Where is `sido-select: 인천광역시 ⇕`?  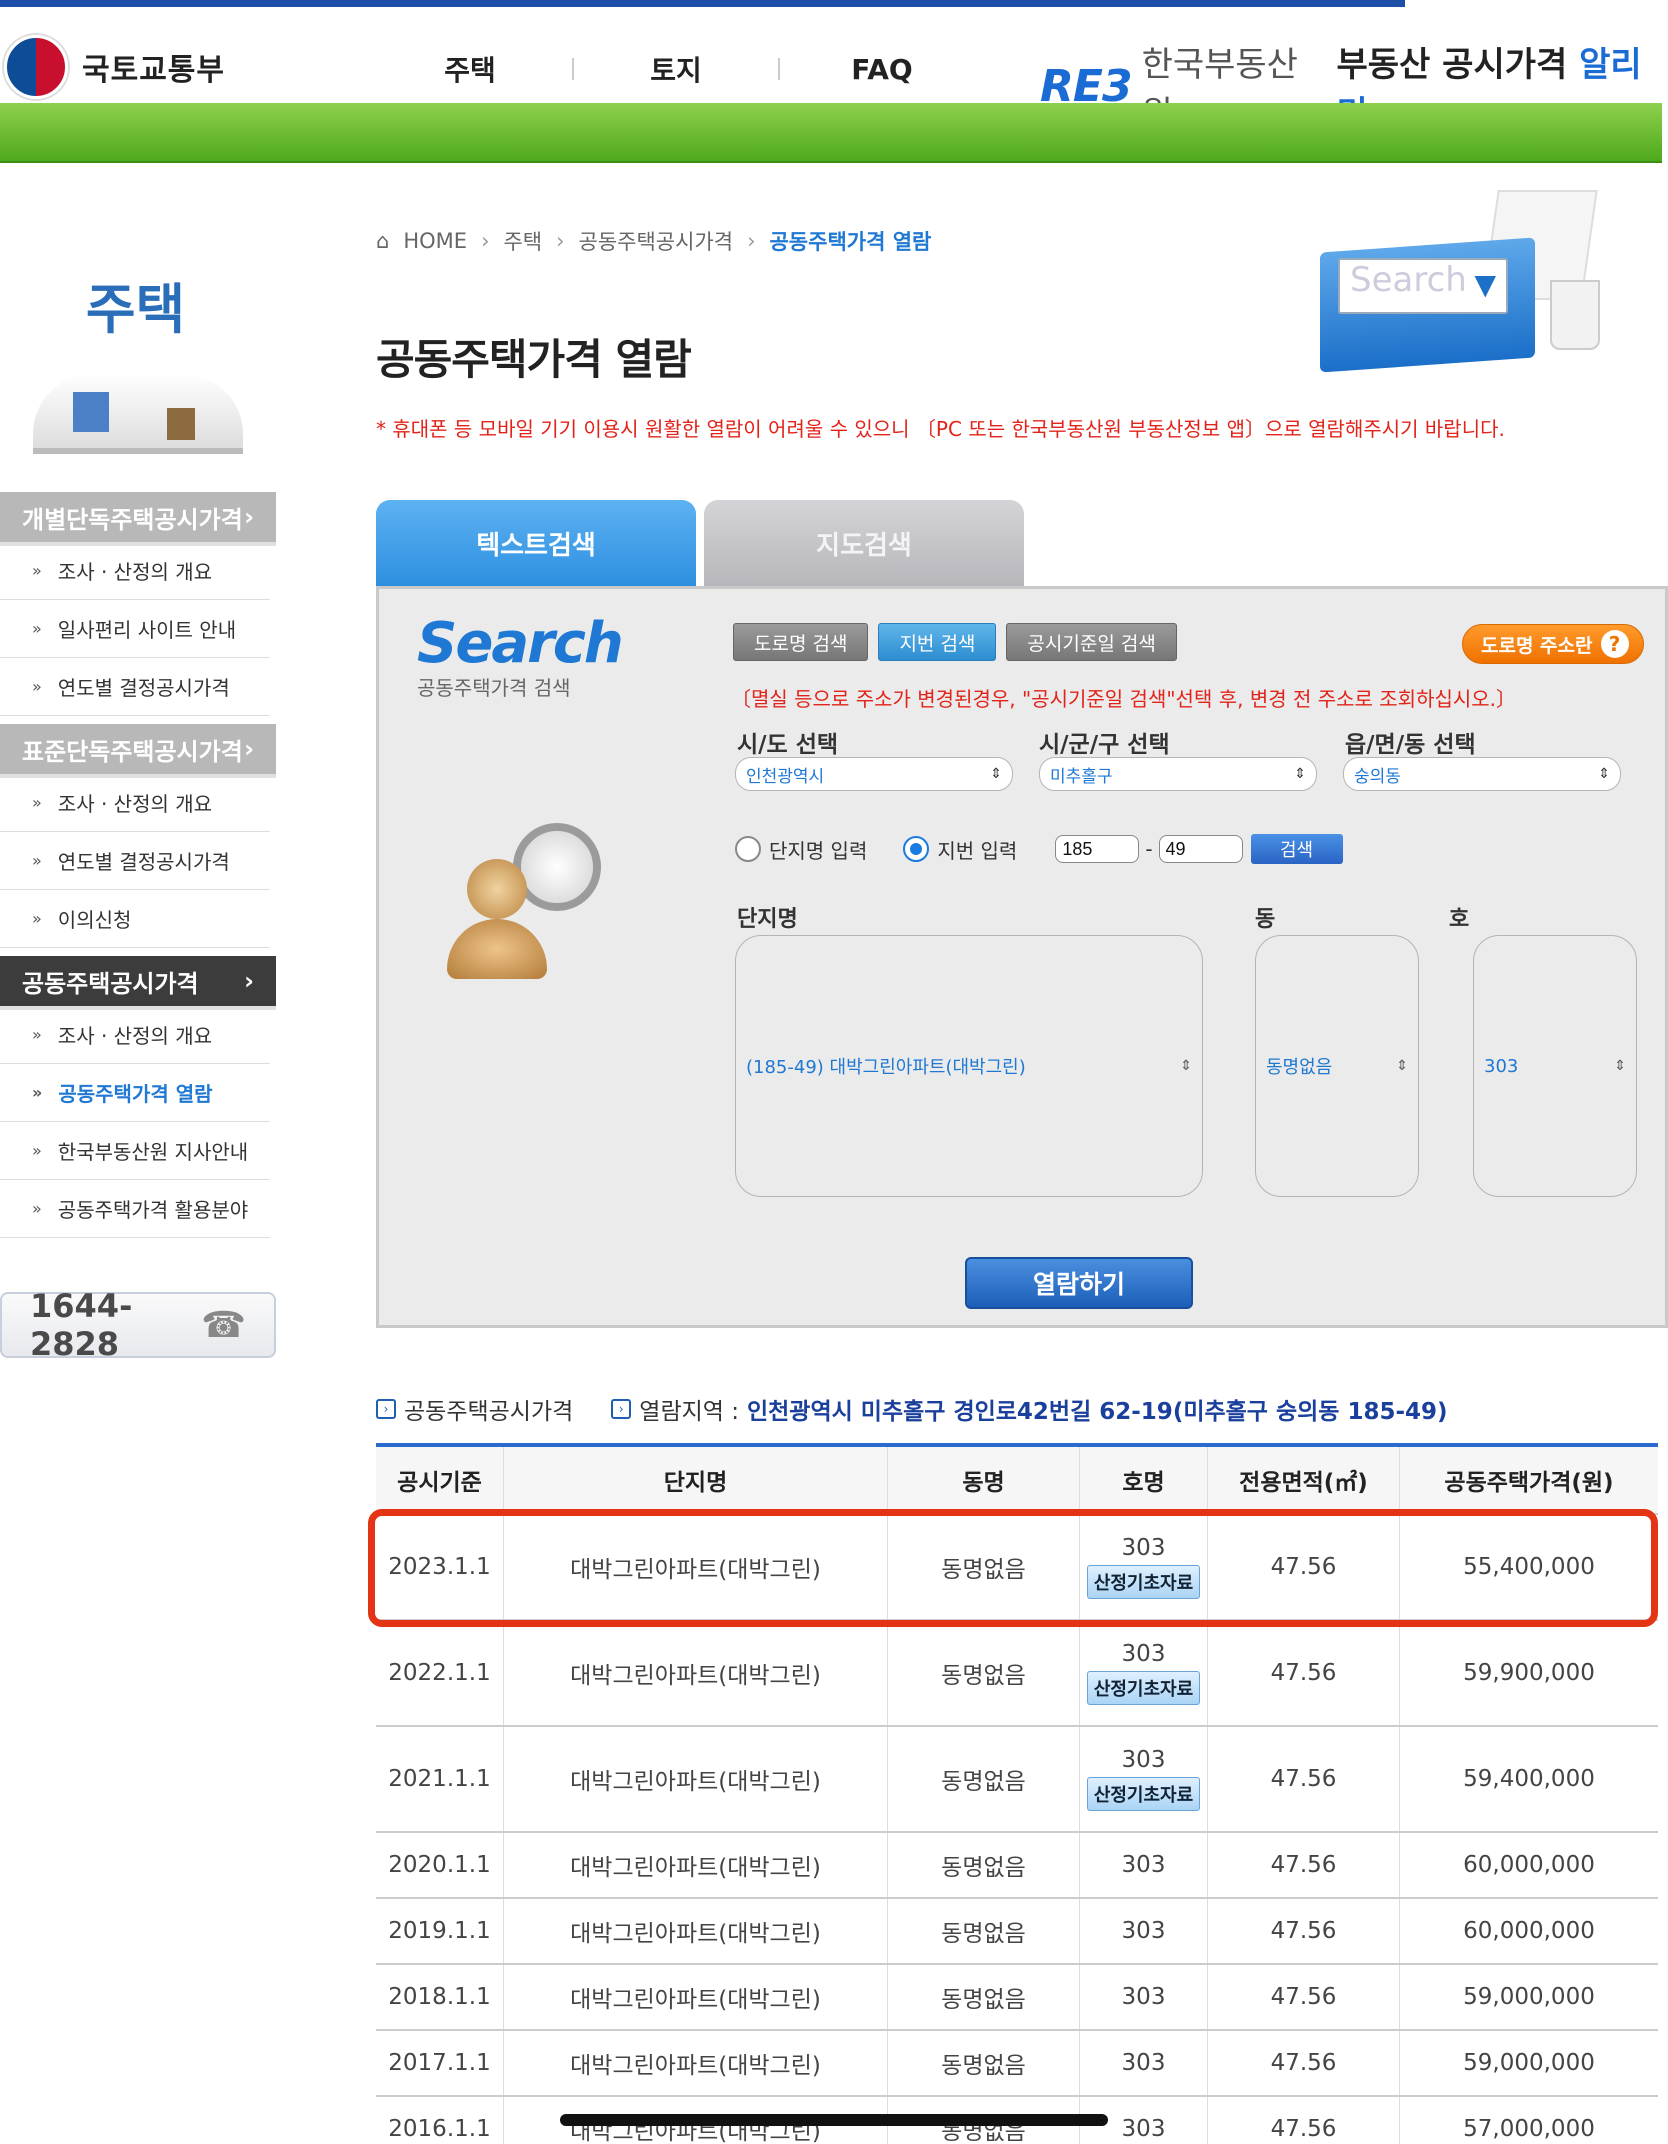
sido-select: 인천광역시 ⇕ is located at coordinates (874, 774).